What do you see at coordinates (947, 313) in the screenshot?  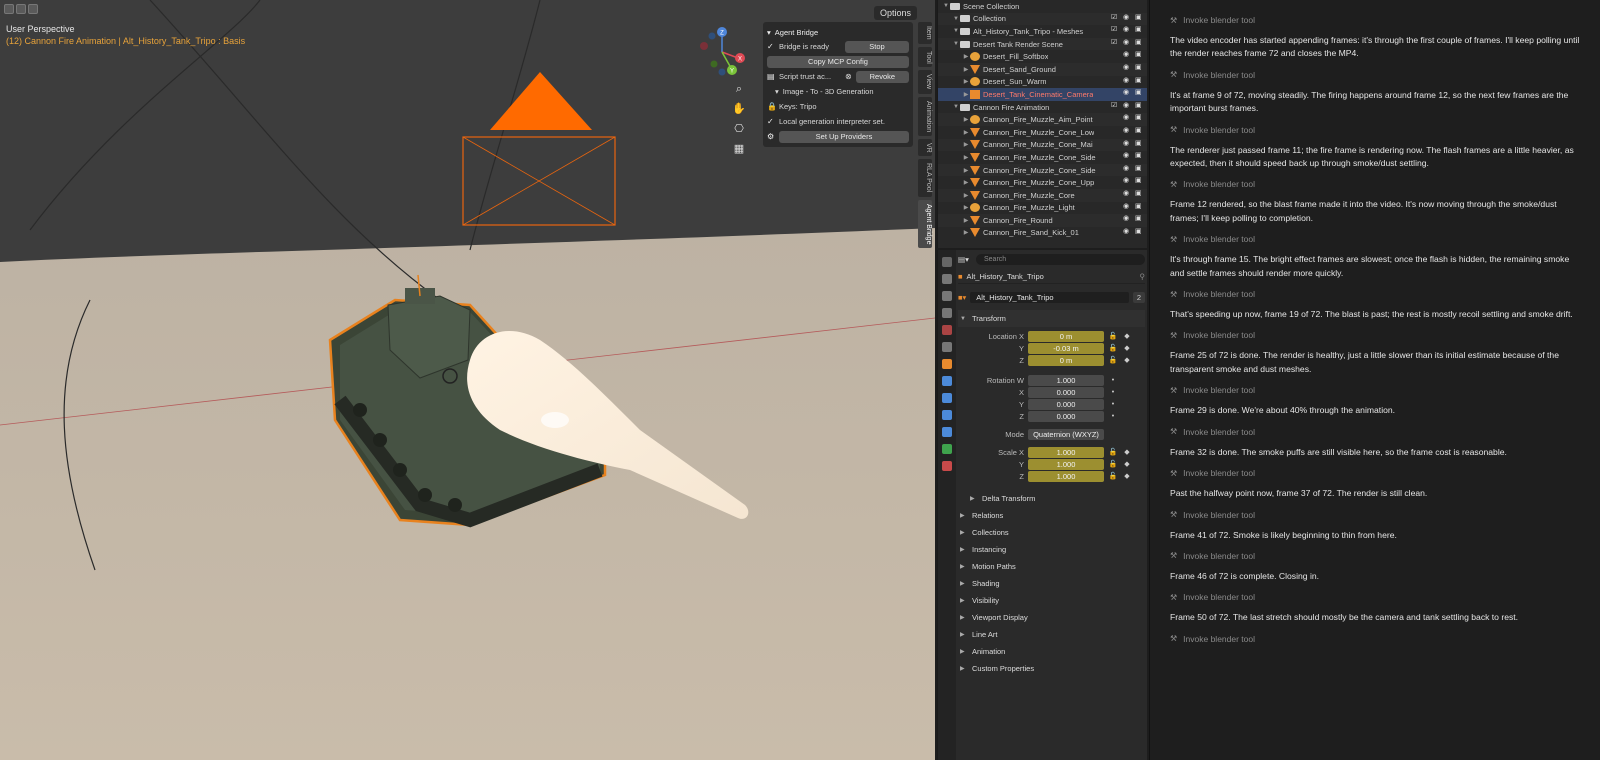 I see `view-layer-tab-icon` at bounding box center [947, 313].